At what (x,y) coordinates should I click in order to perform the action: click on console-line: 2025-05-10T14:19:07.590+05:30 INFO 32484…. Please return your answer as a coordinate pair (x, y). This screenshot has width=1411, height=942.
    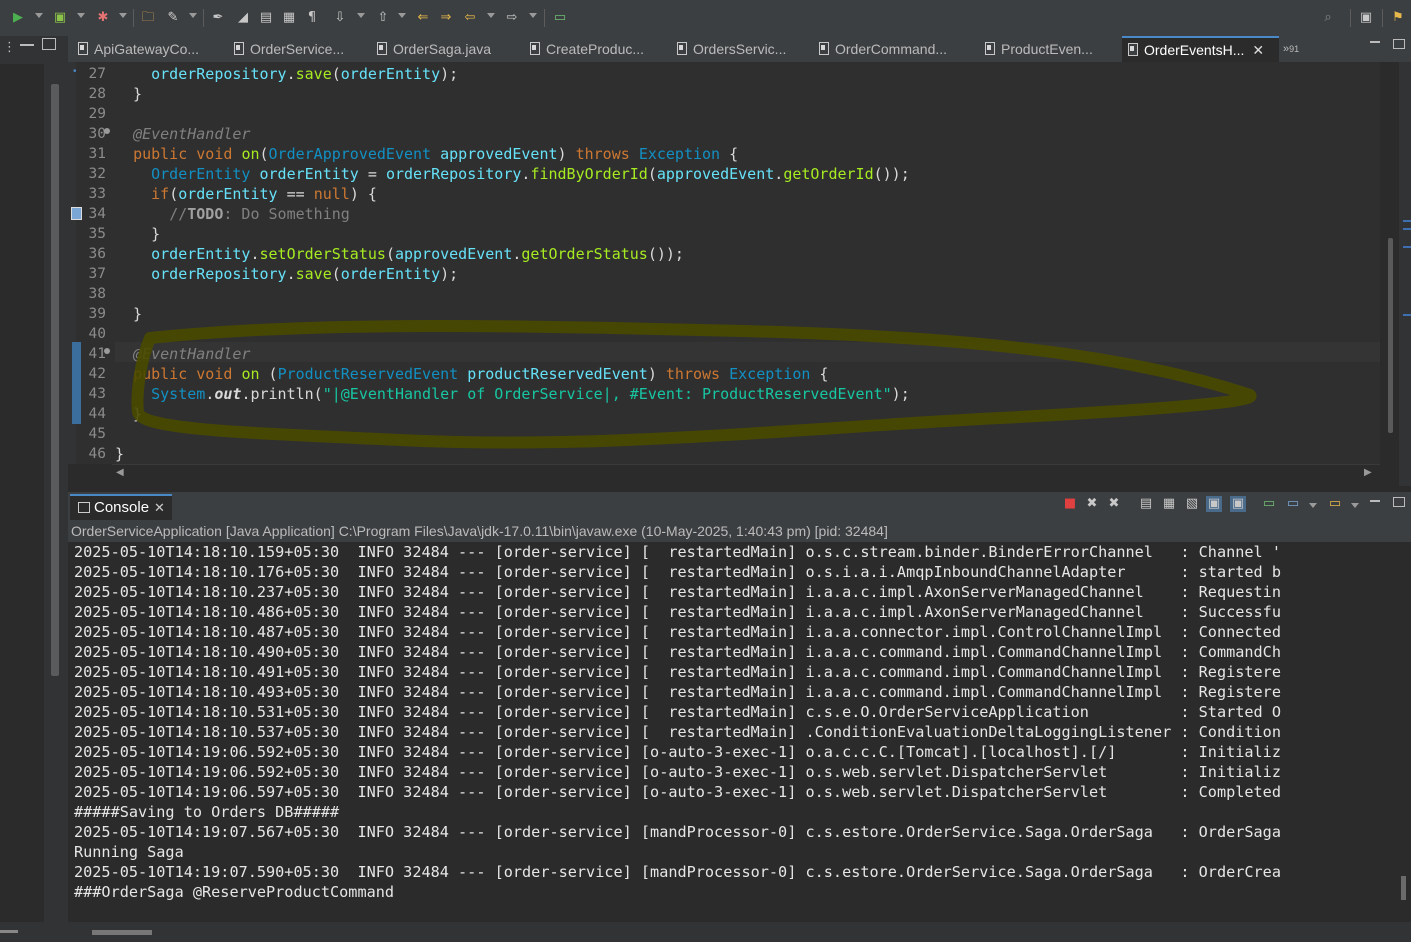
    Looking at the image, I should click on (677, 872).